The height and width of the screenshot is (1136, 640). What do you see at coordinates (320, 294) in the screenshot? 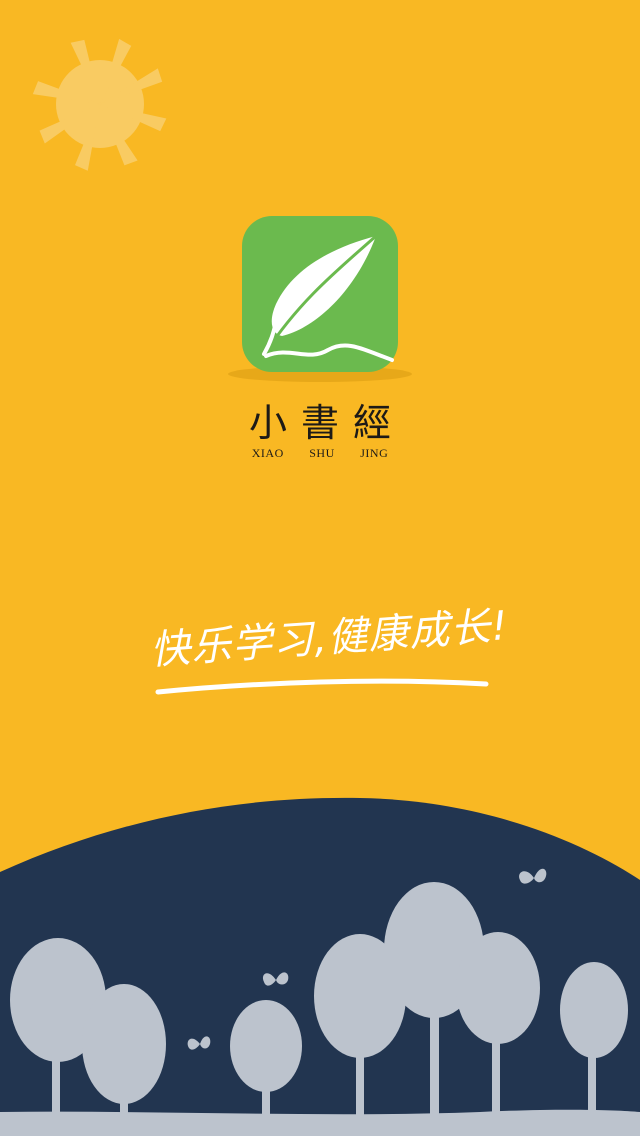
I see `feather-icon` at bounding box center [320, 294].